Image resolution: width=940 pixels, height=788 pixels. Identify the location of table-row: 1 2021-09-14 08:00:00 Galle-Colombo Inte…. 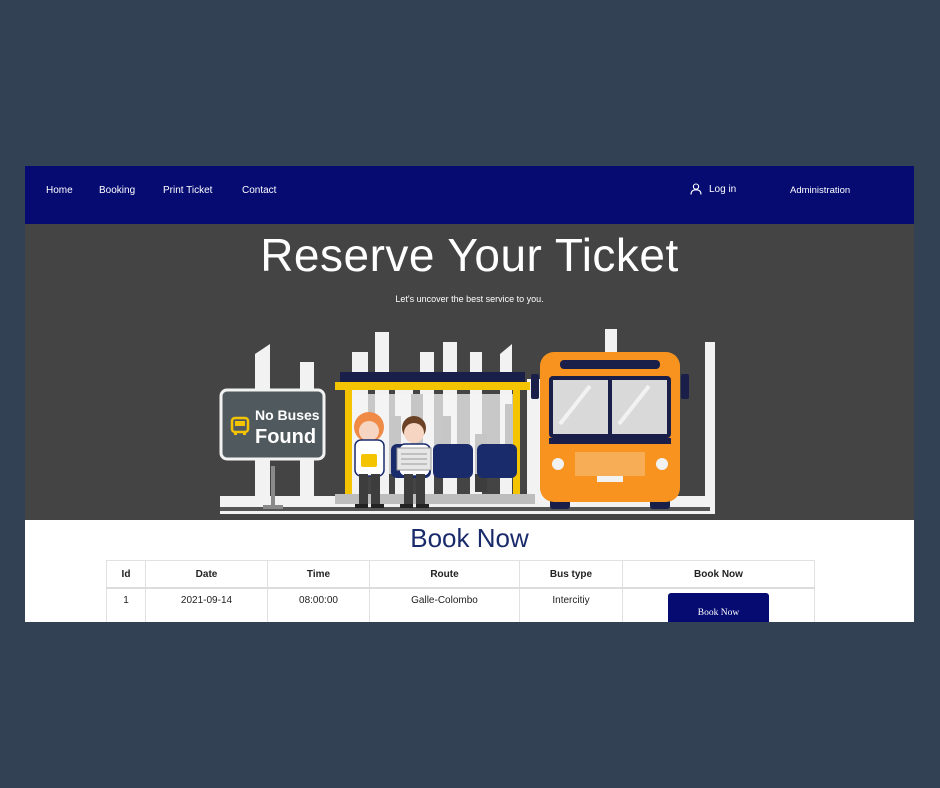
(460, 604).